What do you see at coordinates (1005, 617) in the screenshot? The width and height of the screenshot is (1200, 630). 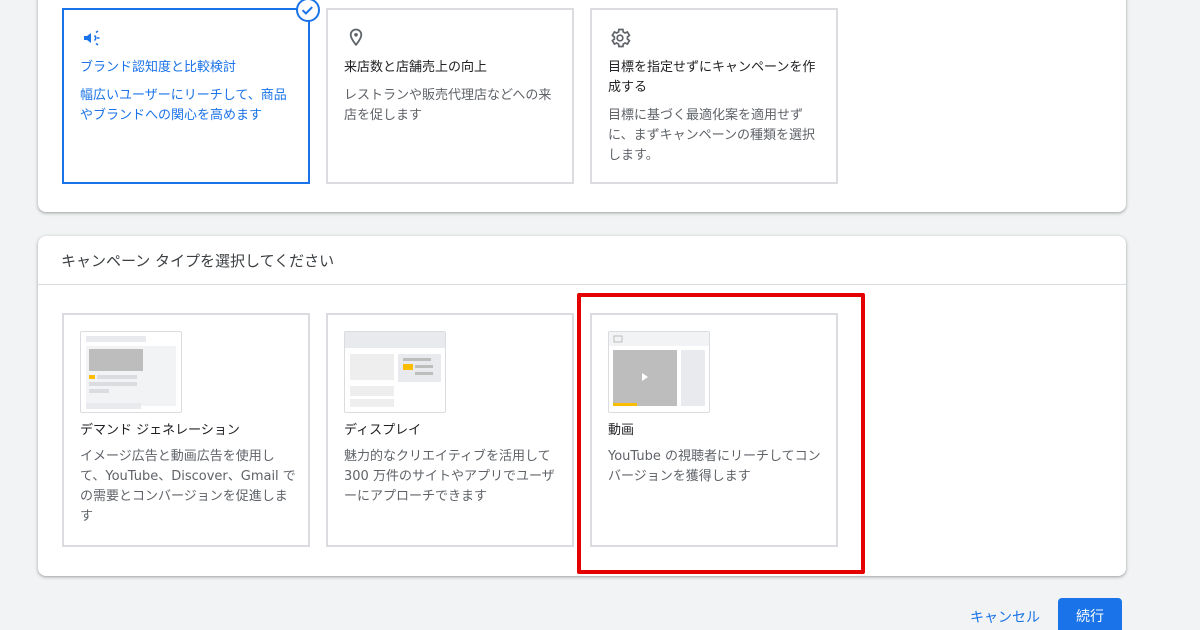 I see `cancel-button: キャンセル` at bounding box center [1005, 617].